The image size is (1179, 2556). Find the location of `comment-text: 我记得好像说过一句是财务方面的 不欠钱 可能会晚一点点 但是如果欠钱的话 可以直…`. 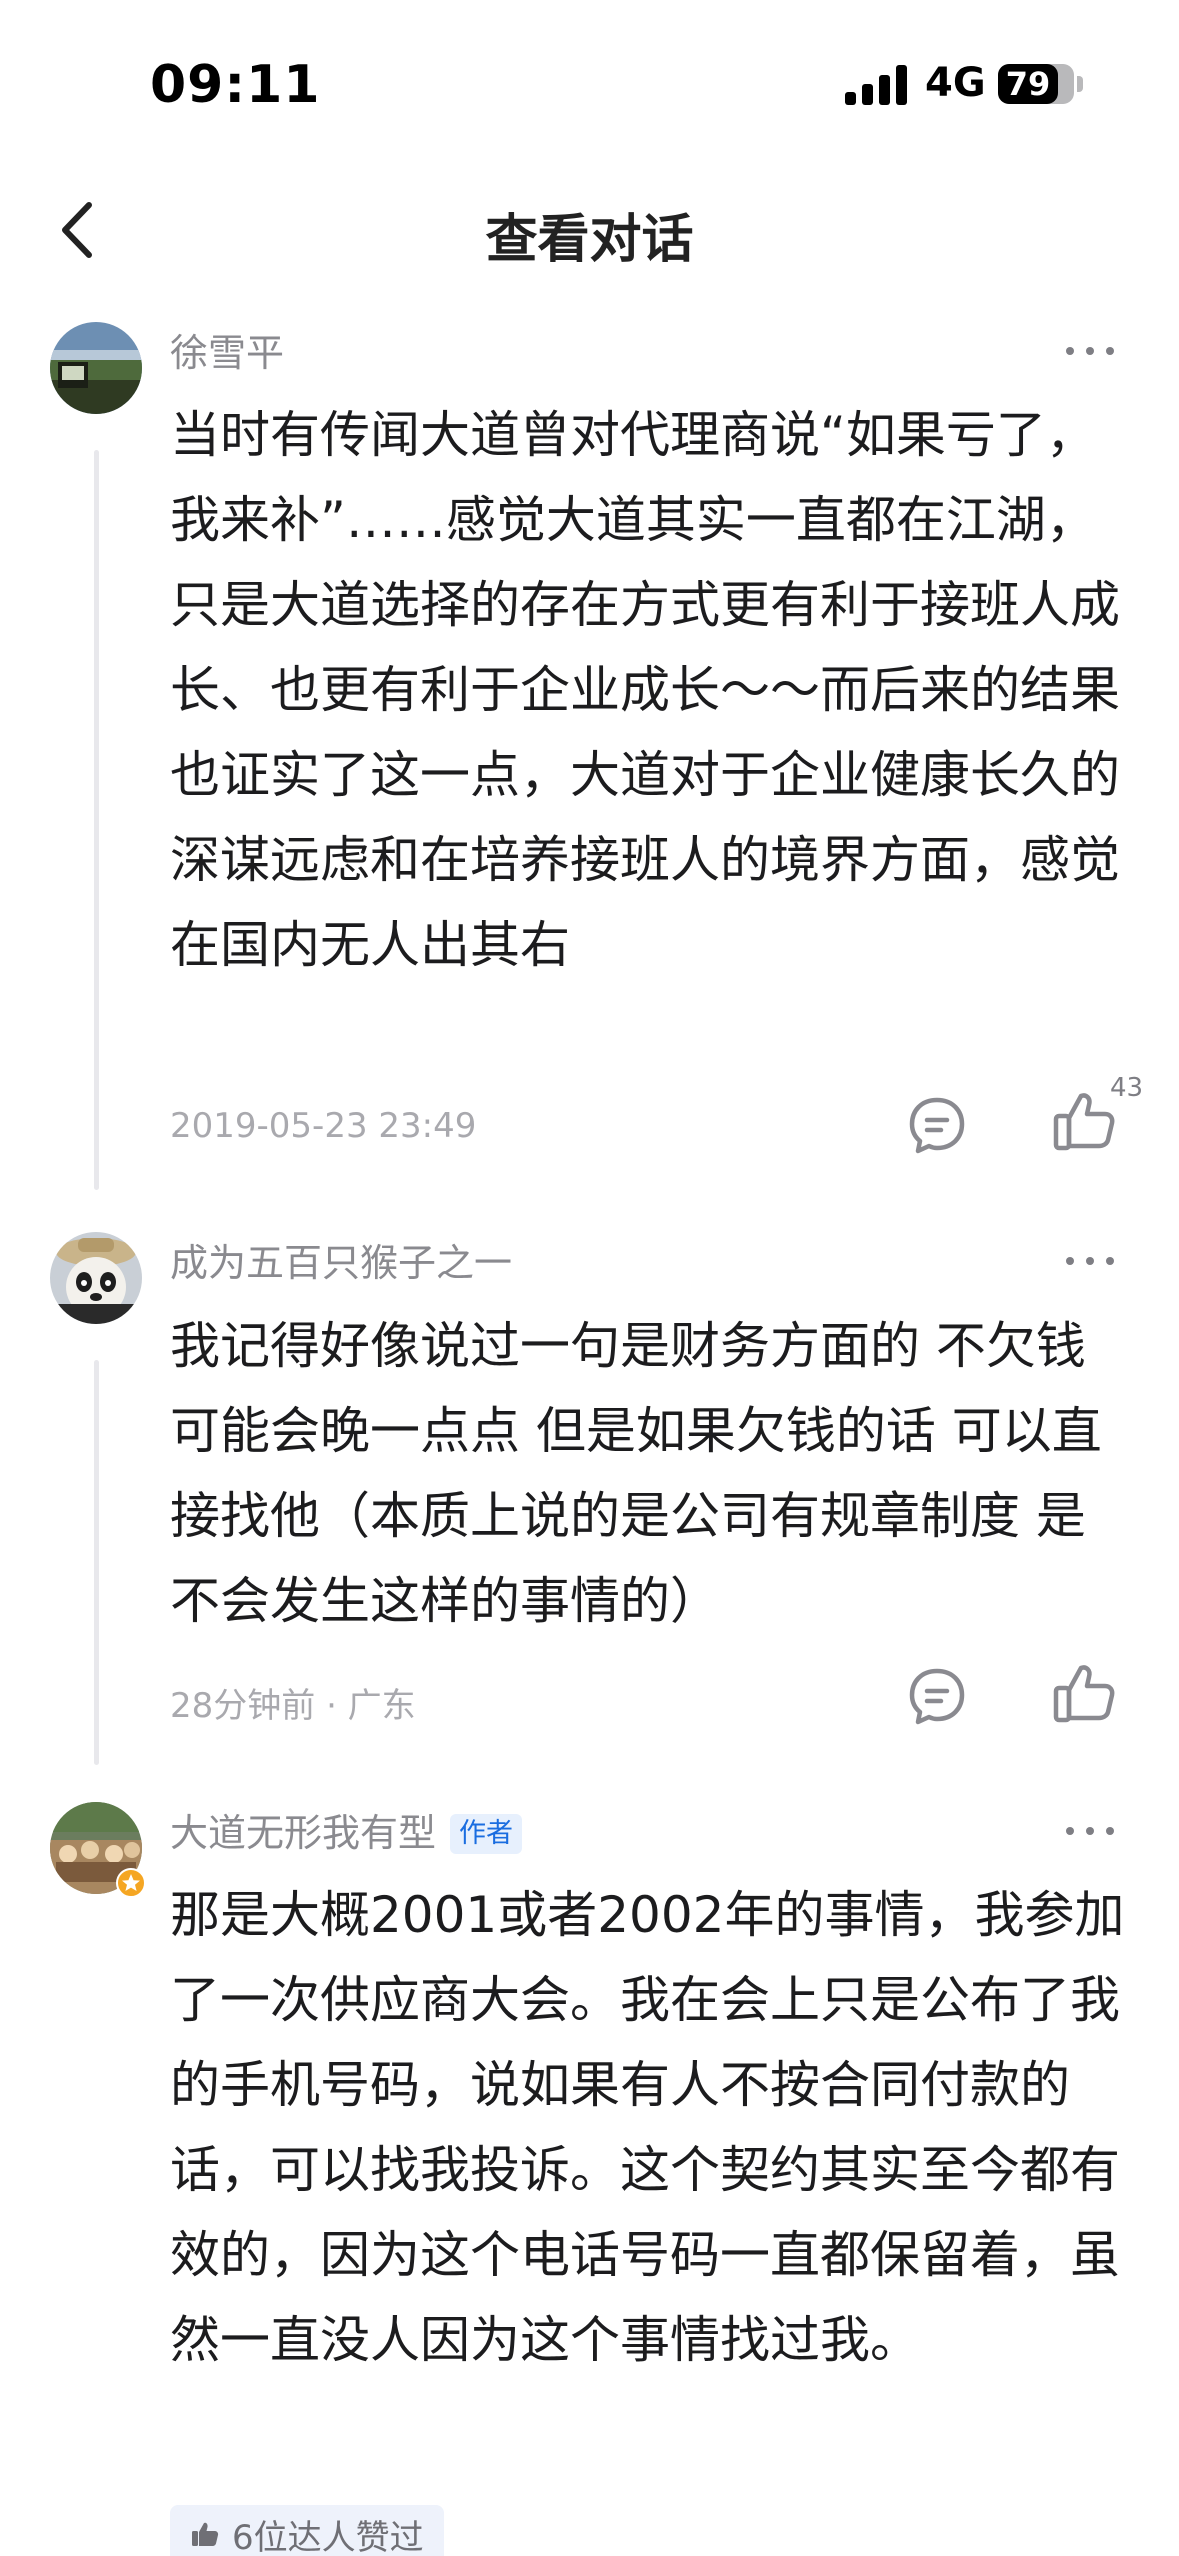

comment-text: 我记得好像说过一句是财务方面的 不欠钱 可能会晚一点点 但是如果欠钱的话 可以直… is located at coordinates (636, 1473).